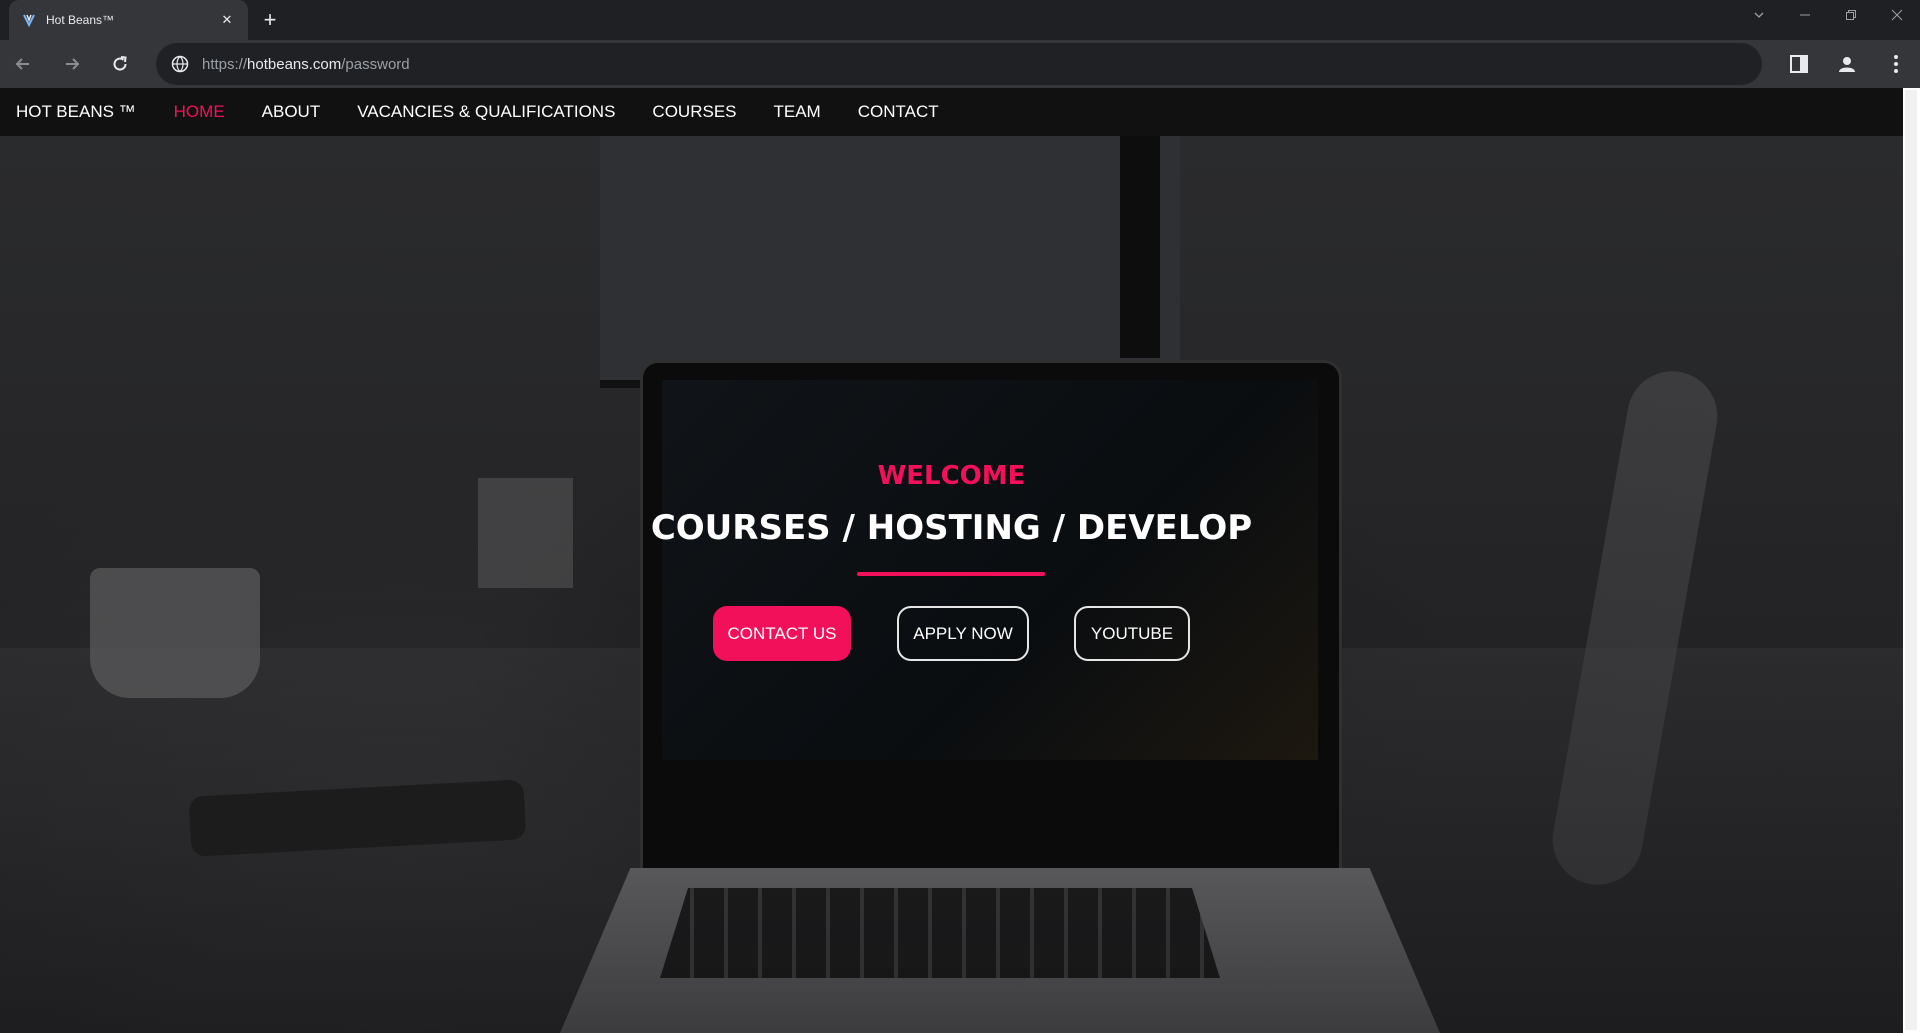 The width and height of the screenshot is (1920, 1033). I want to click on hero-headline: COURSES / HOSTING / DEVELOP, so click(951, 528).